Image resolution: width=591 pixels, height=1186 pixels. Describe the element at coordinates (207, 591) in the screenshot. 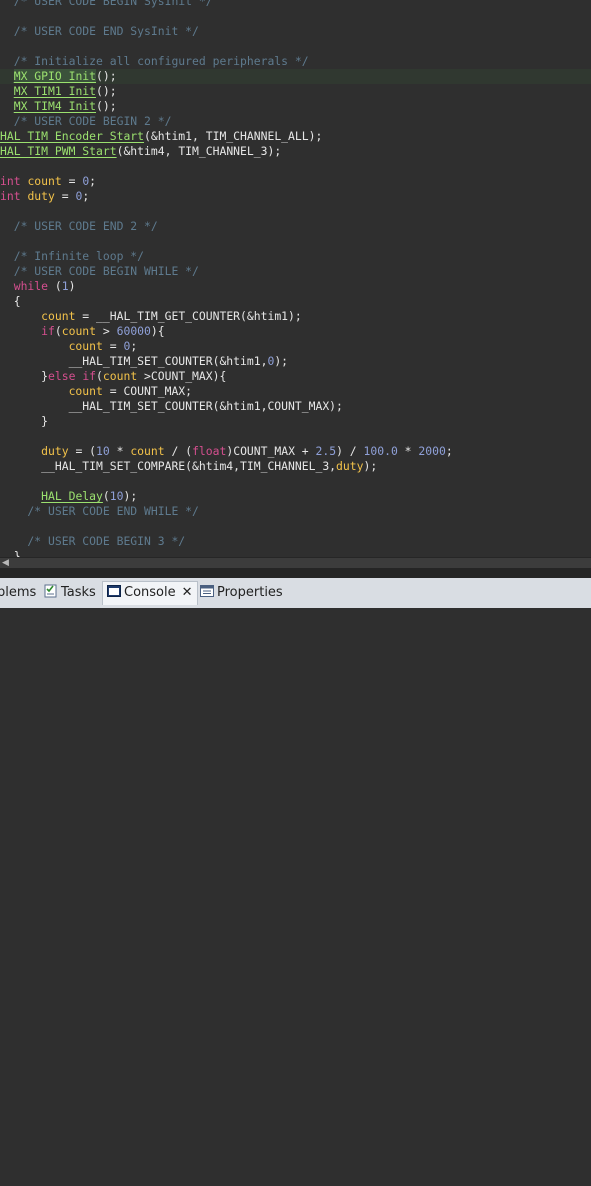

I see `properties-icon` at that location.